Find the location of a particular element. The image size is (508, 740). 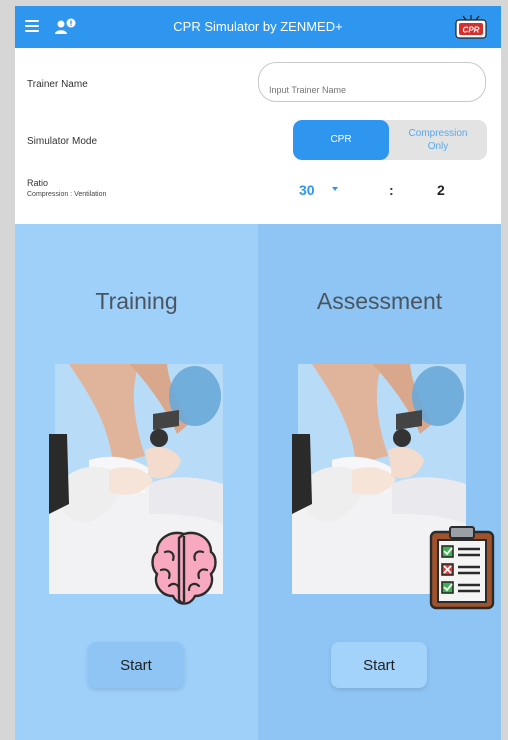

cpr-logo-icon: CPR is located at coordinates (471, 27).